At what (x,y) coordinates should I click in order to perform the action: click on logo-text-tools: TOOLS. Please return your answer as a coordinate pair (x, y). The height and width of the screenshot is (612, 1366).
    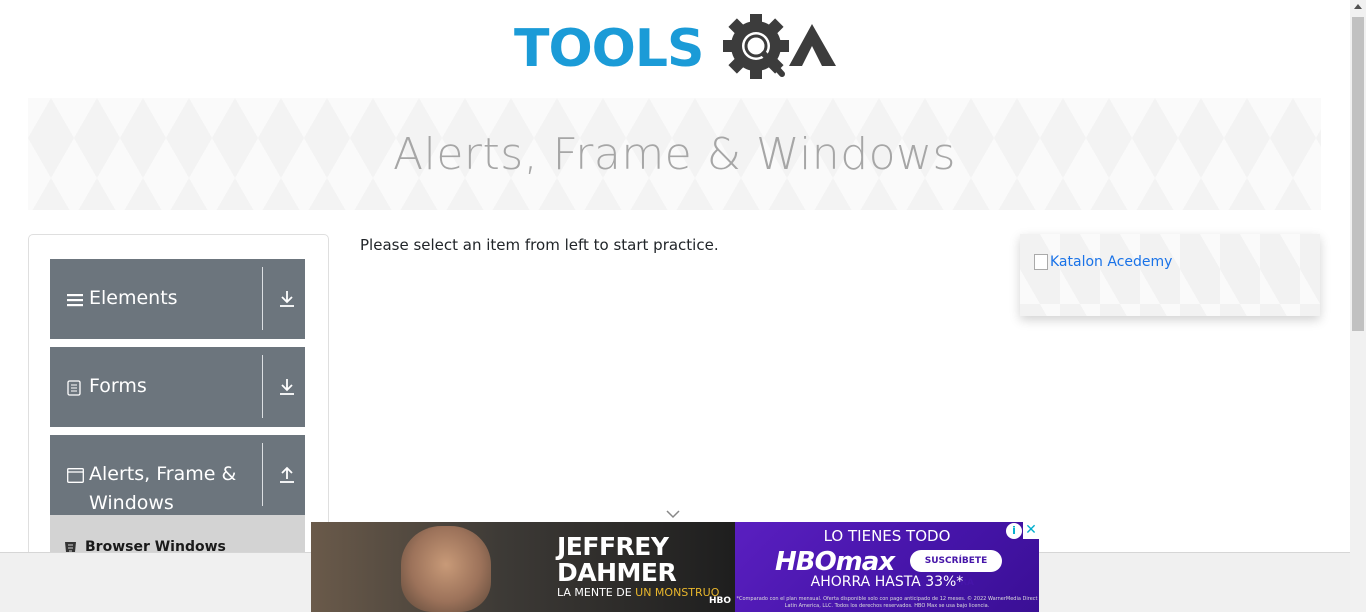
    Looking at the image, I should click on (608, 49).